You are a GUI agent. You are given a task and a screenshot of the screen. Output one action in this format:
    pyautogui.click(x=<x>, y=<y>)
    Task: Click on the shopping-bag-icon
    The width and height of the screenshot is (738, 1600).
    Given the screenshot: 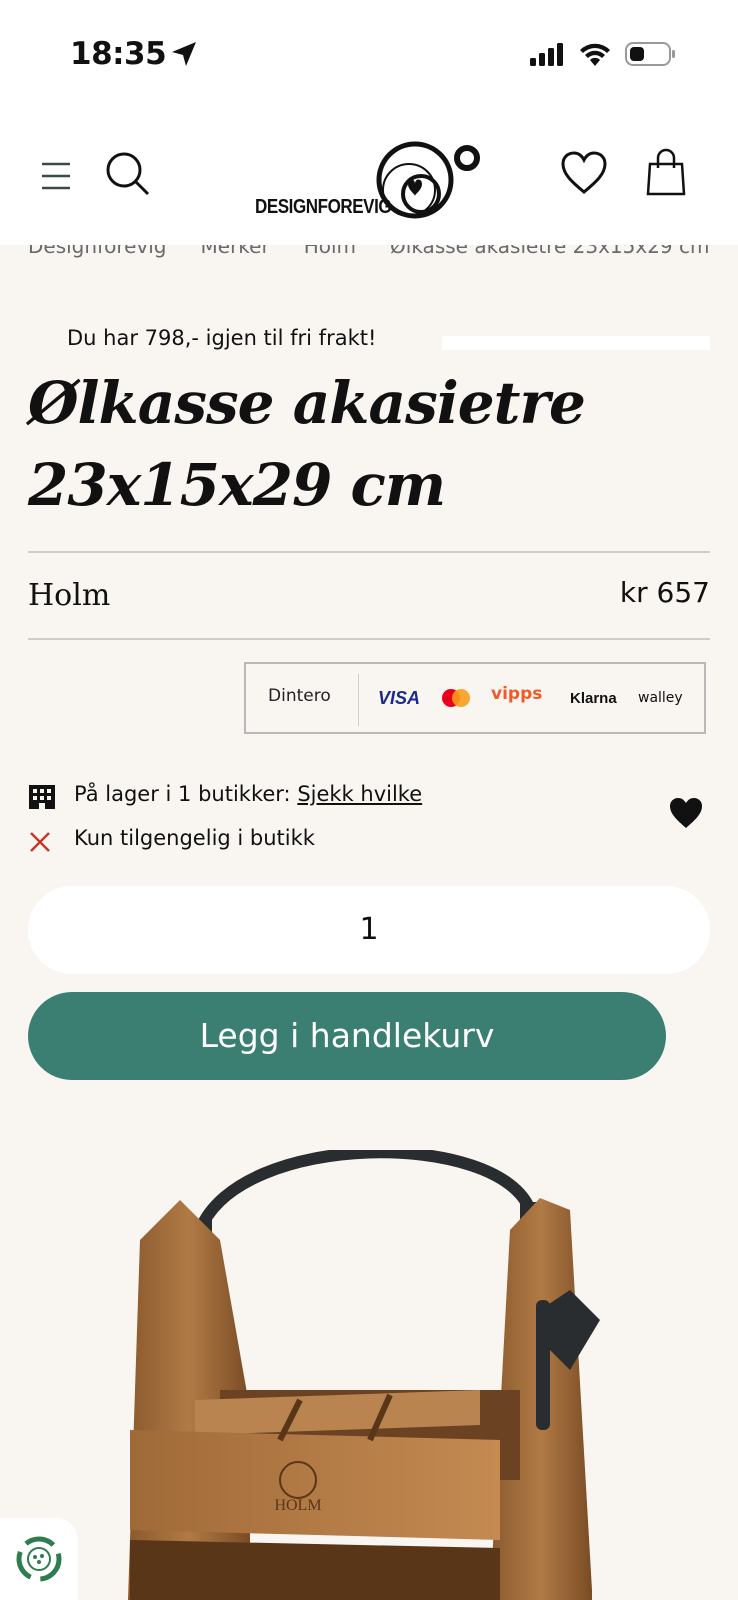 What is the action you would take?
    pyautogui.click(x=666, y=172)
    